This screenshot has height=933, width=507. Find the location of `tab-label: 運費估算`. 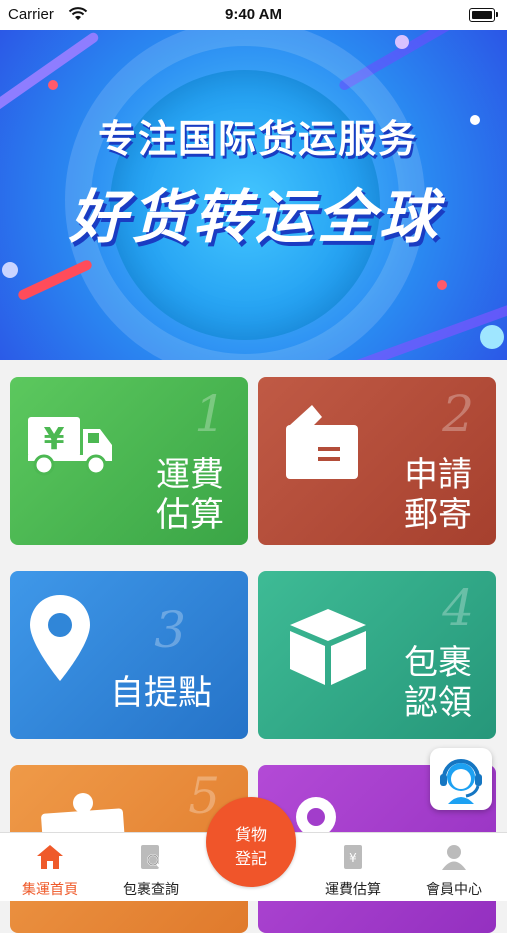

tab-label: 運費估算 is located at coordinates (353, 889).